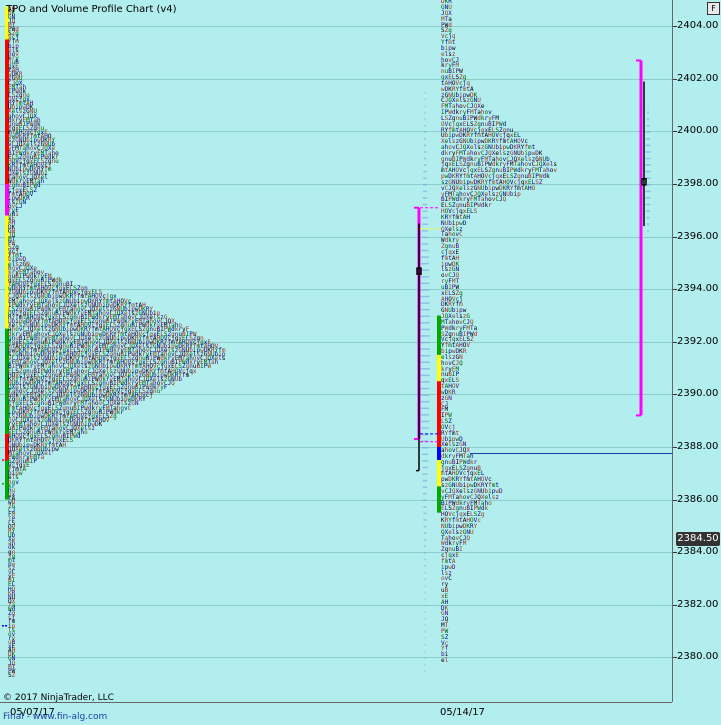 Image resolution: width=721 pixels, height=725 pixels. I want to click on y-tick-label: 2384.00, so click(698, 551).